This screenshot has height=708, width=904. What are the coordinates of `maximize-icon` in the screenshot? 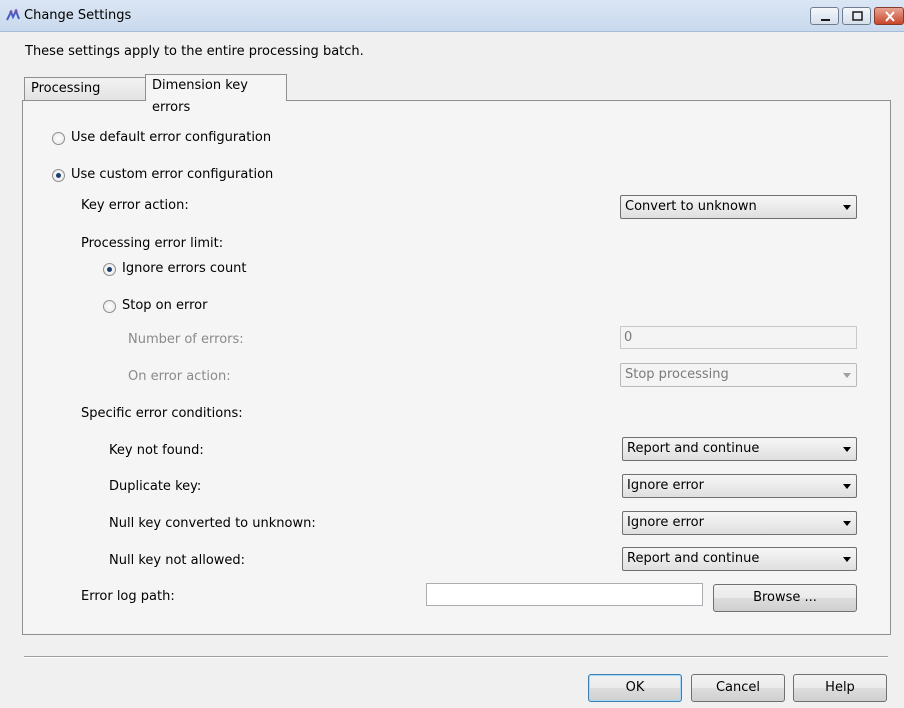 It's located at (857, 16).